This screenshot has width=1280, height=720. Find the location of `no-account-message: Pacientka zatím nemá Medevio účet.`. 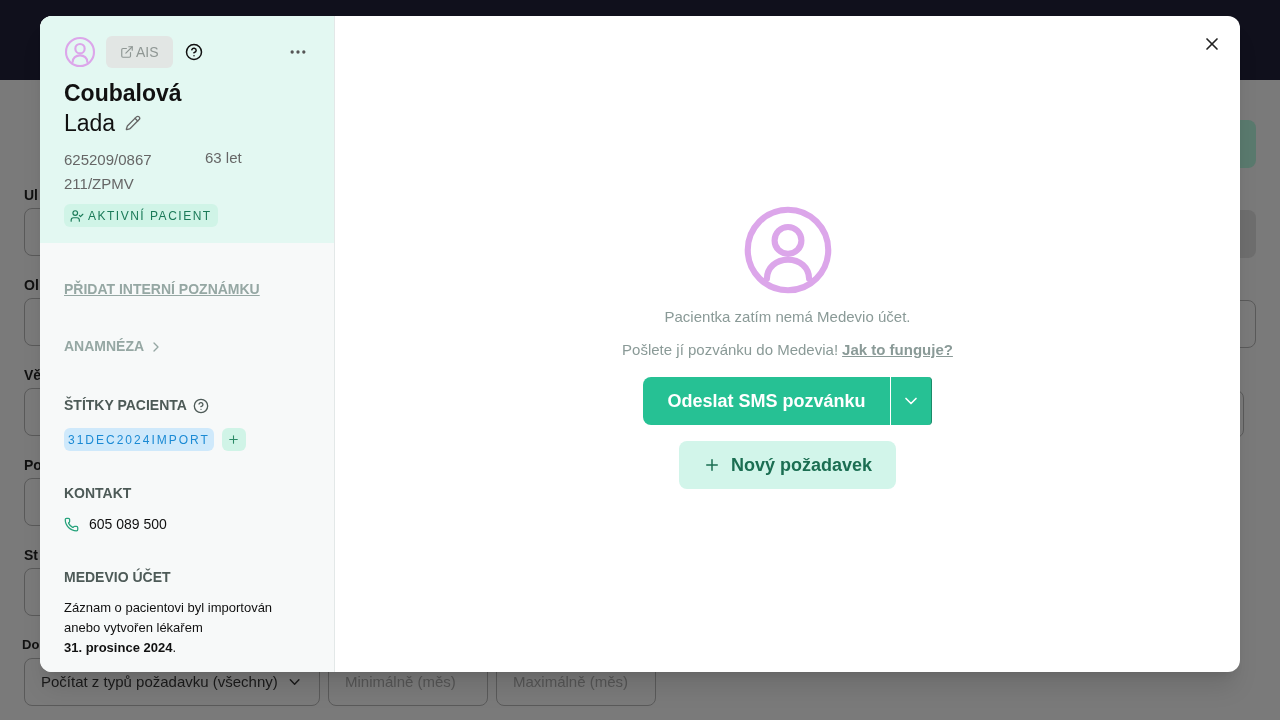

no-account-message: Pacientka zatím nemá Medevio účet. is located at coordinates (787, 317).